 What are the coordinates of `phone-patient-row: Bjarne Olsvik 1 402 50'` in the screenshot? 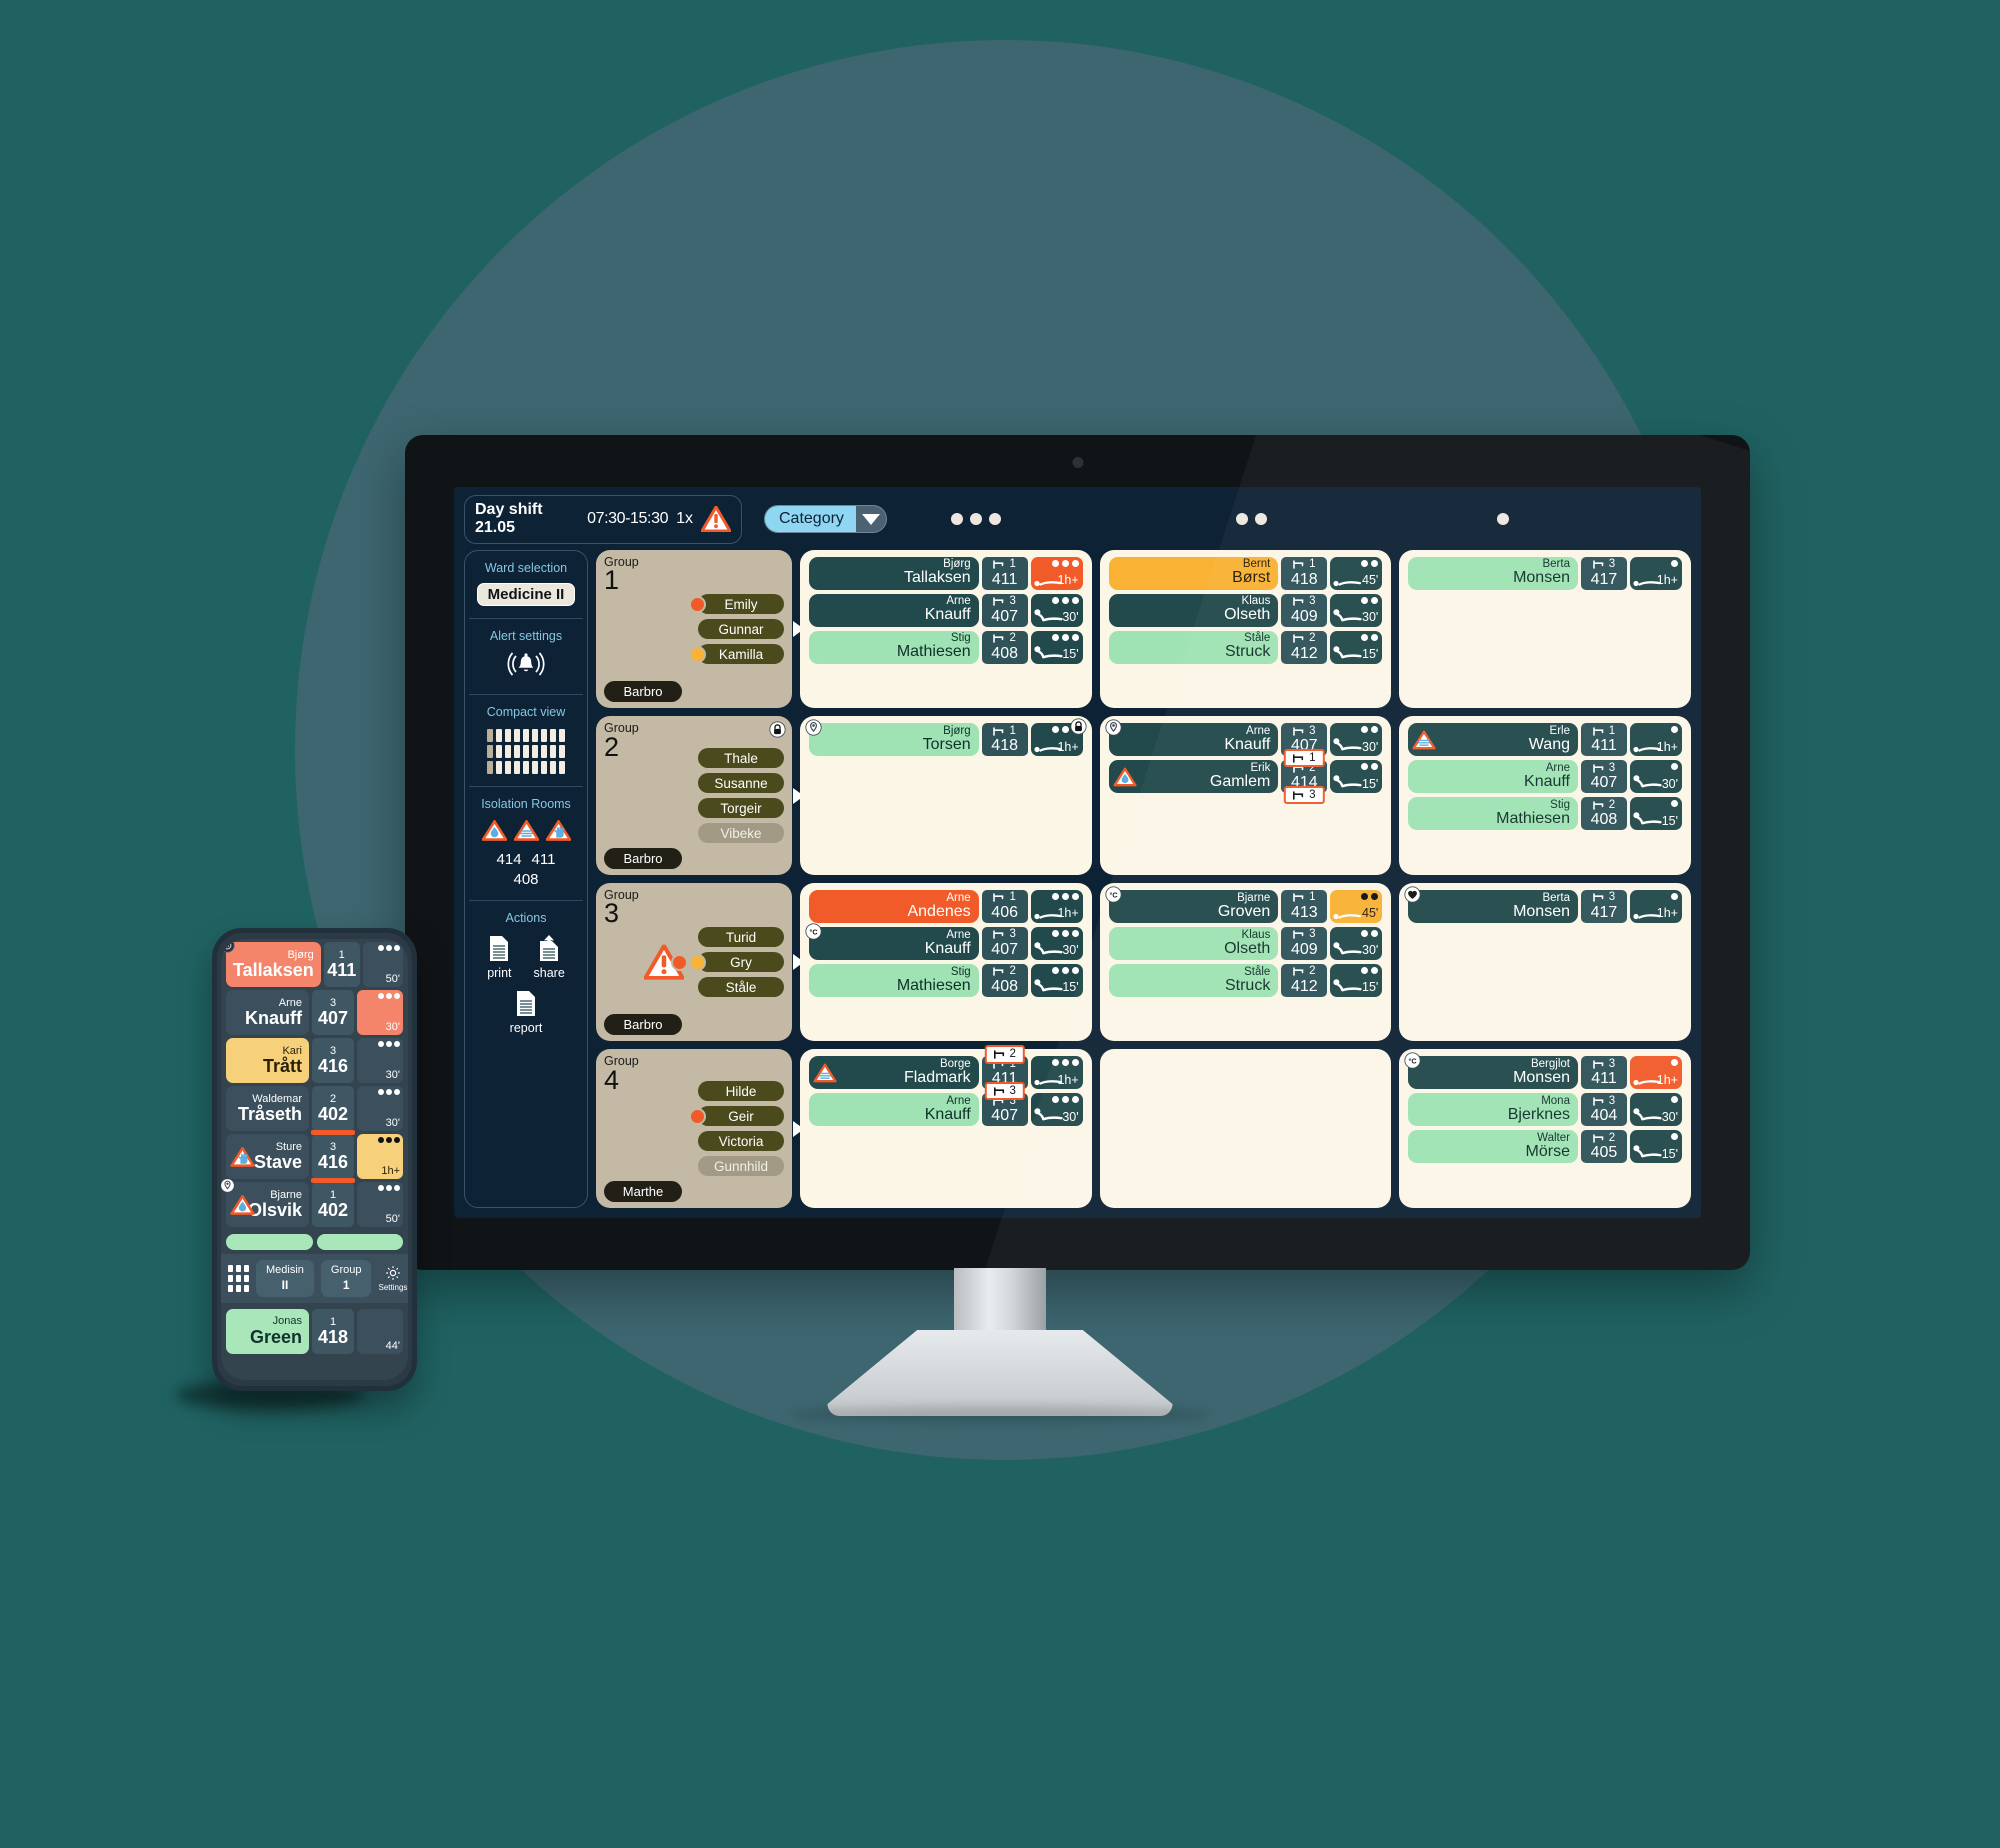 It's located at (314, 1202).